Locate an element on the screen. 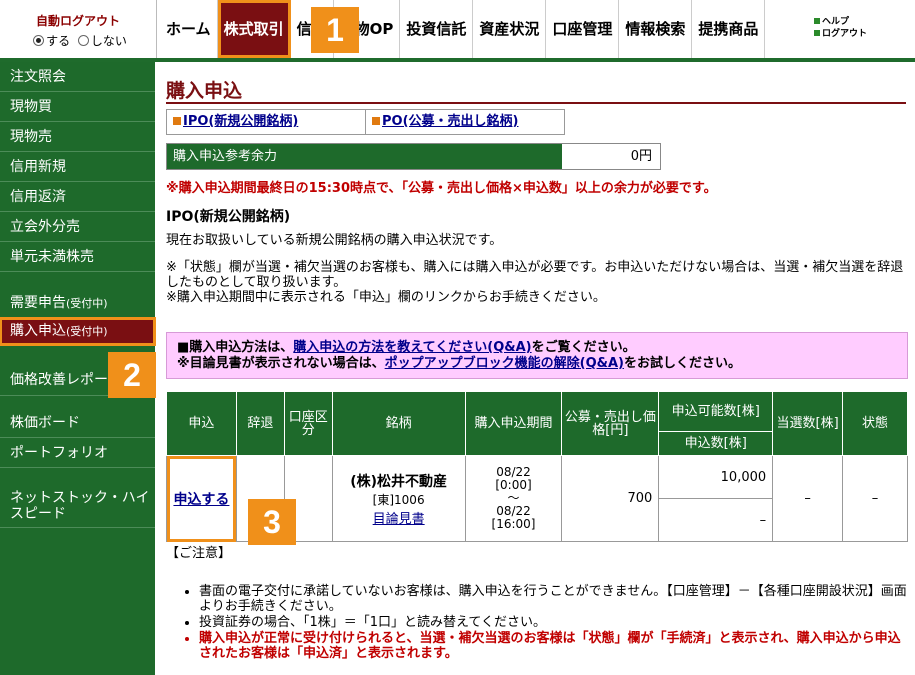 The width and height of the screenshot is (915, 675). stock-code: [東]1006 is located at coordinates (398, 499).